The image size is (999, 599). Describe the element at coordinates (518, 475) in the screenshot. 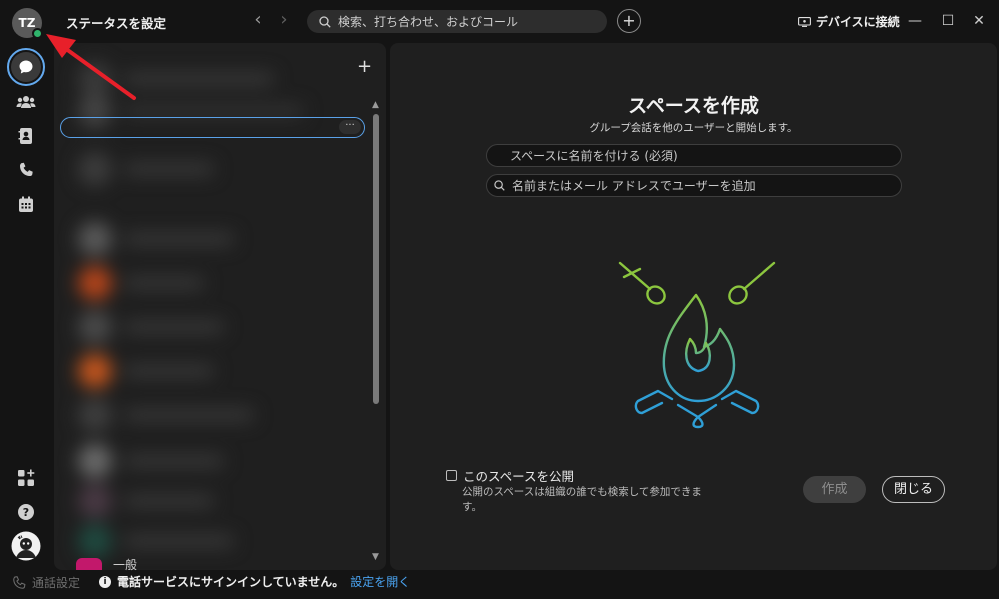

I see `public-space-label: このスペースを公開` at that location.